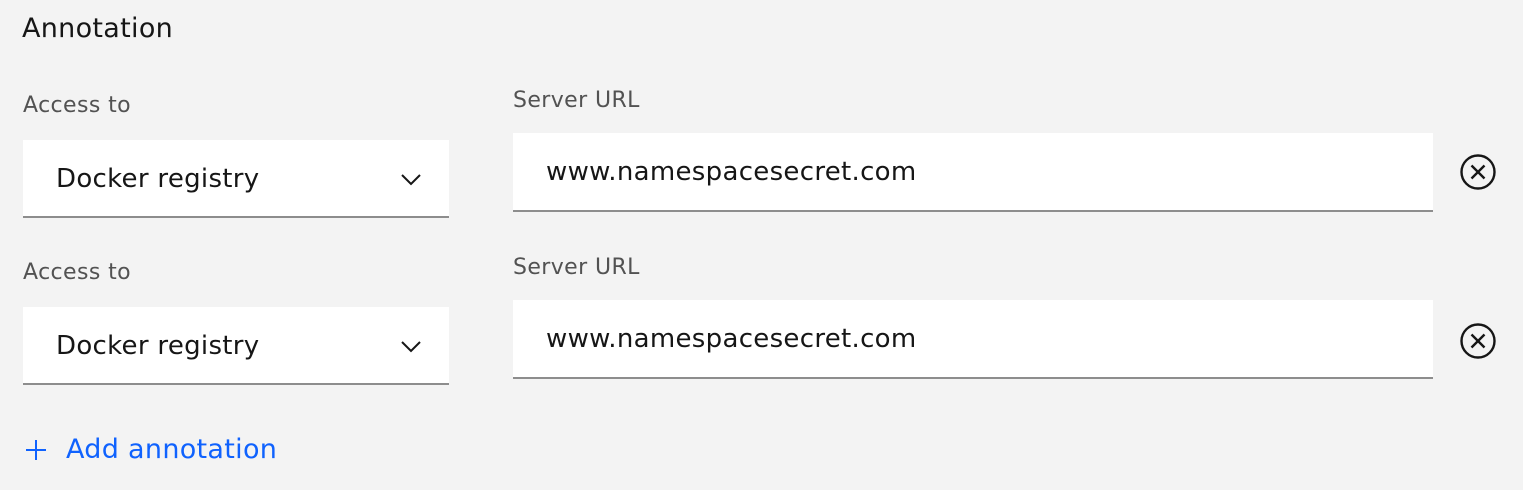 The image size is (1523, 490). What do you see at coordinates (576, 267) in the screenshot?
I see `server-url-label: Server URL` at bounding box center [576, 267].